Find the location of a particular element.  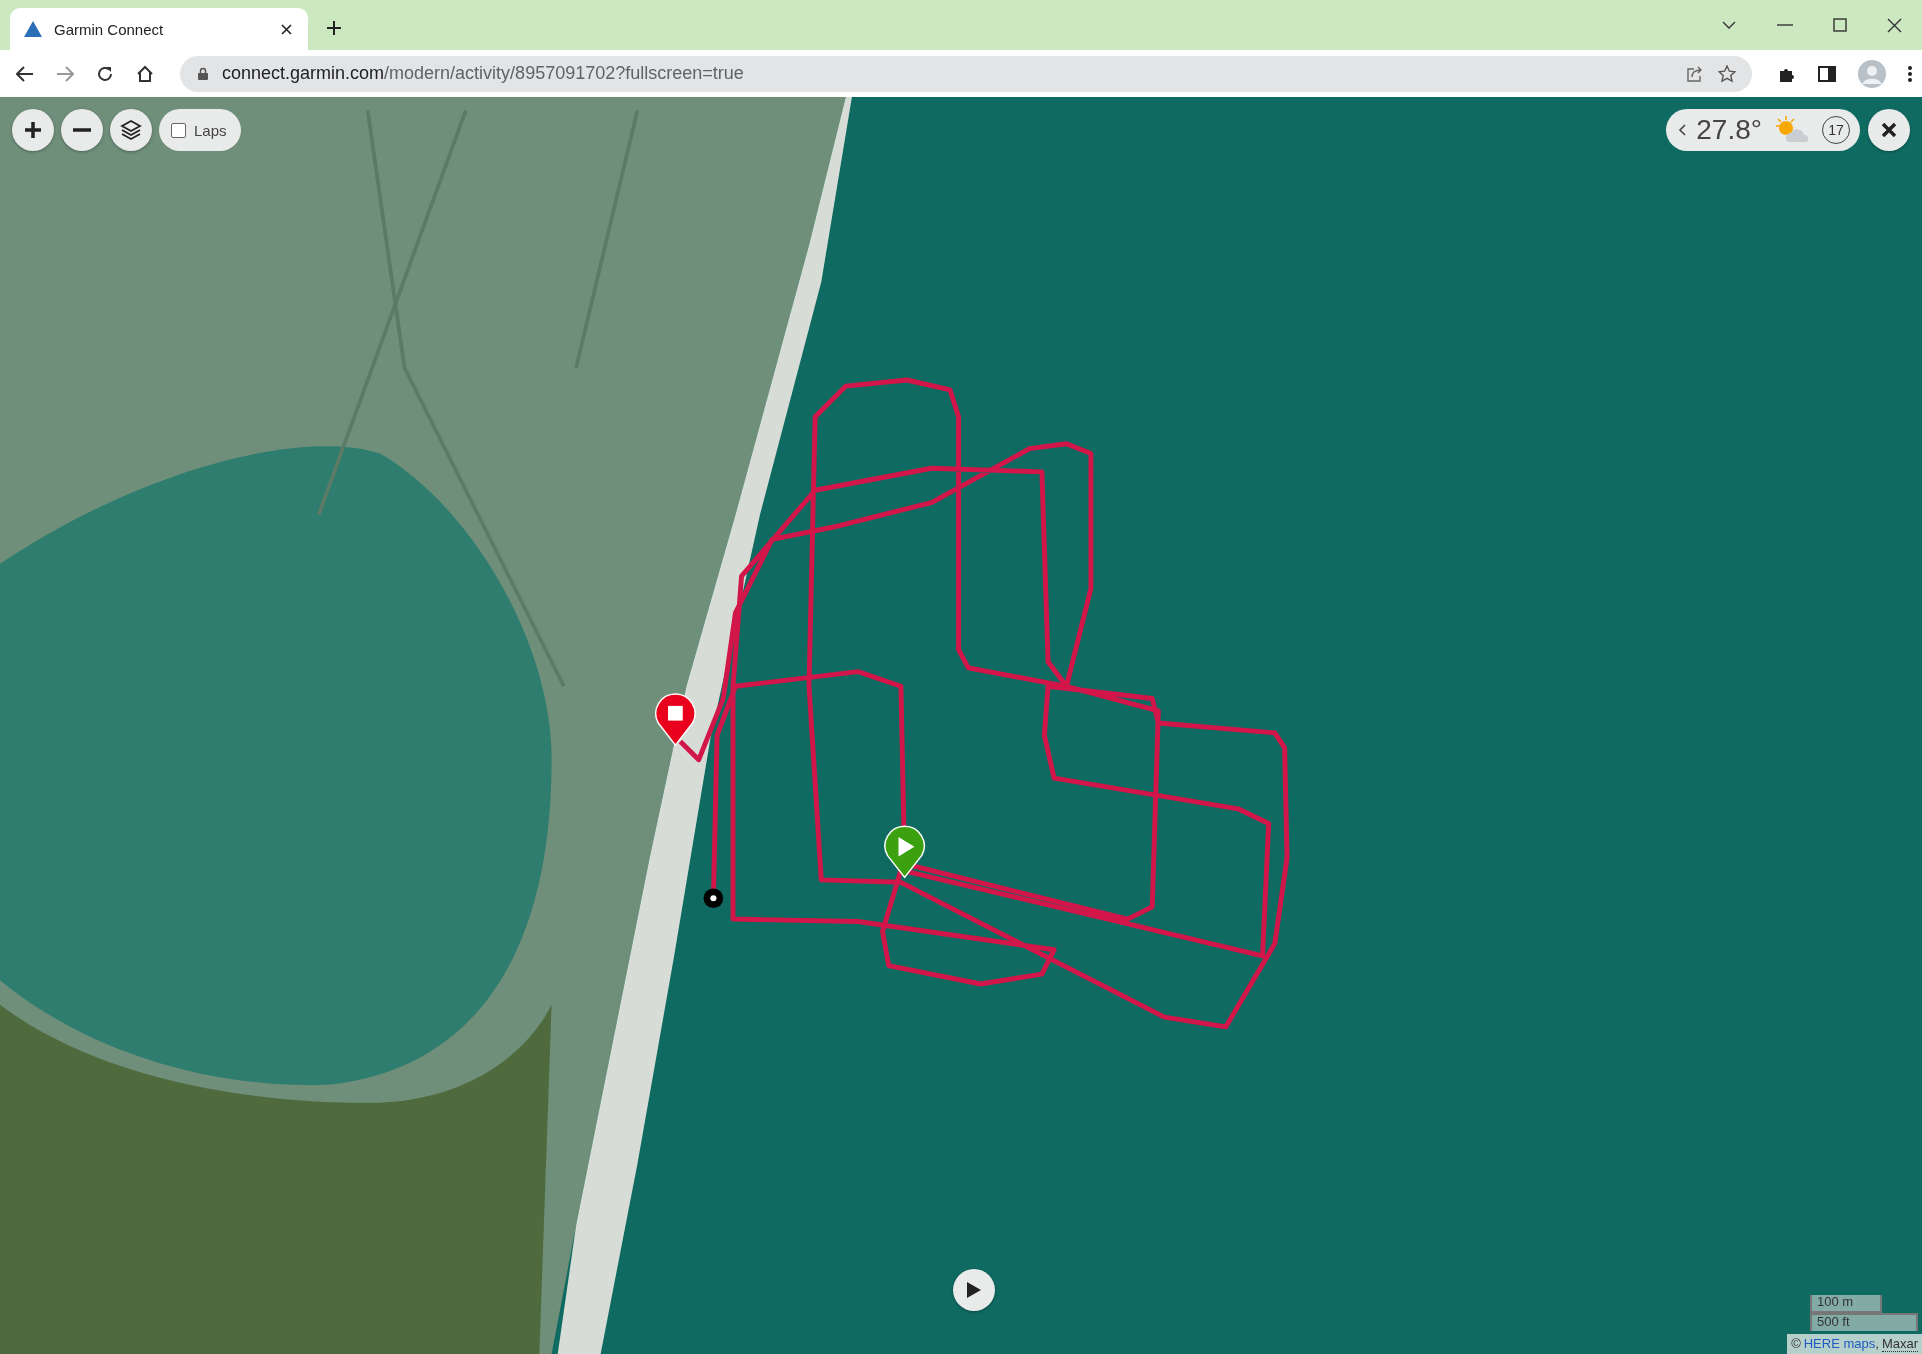

lock-icon is located at coordinates (203, 73).